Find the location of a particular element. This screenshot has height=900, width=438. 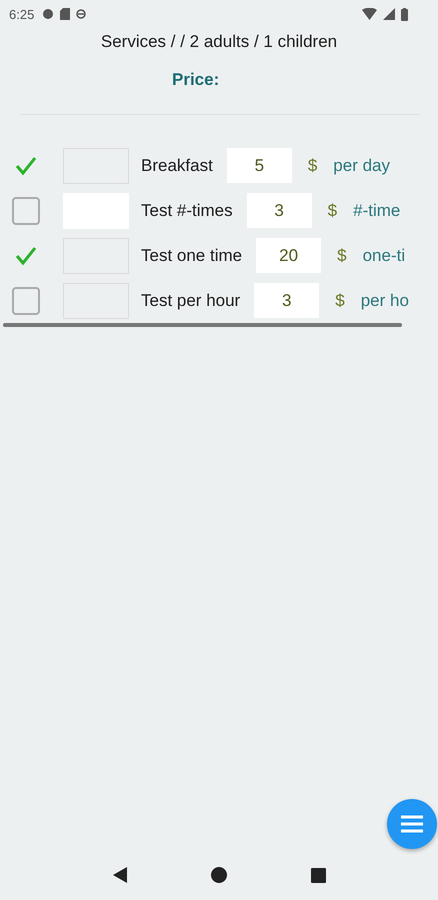

wifi-icon is located at coordinates (369, 14).